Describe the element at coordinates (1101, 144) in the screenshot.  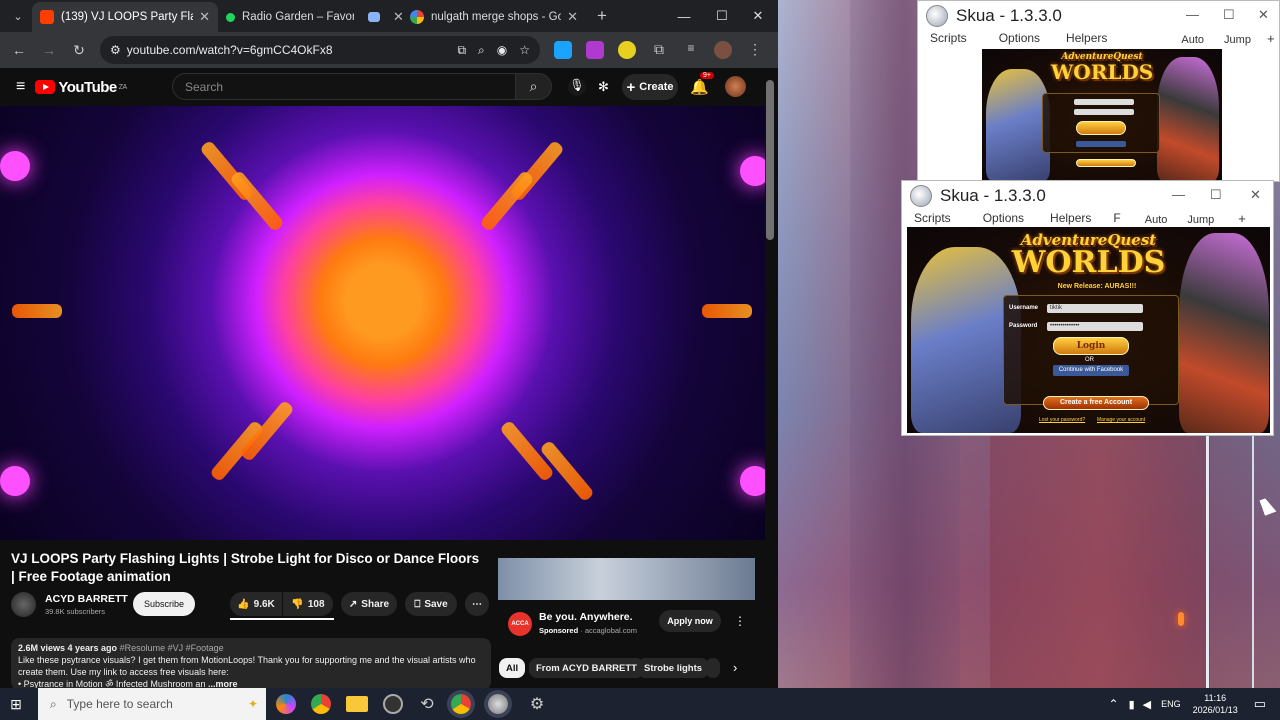
I see `facebook-button` at that location.